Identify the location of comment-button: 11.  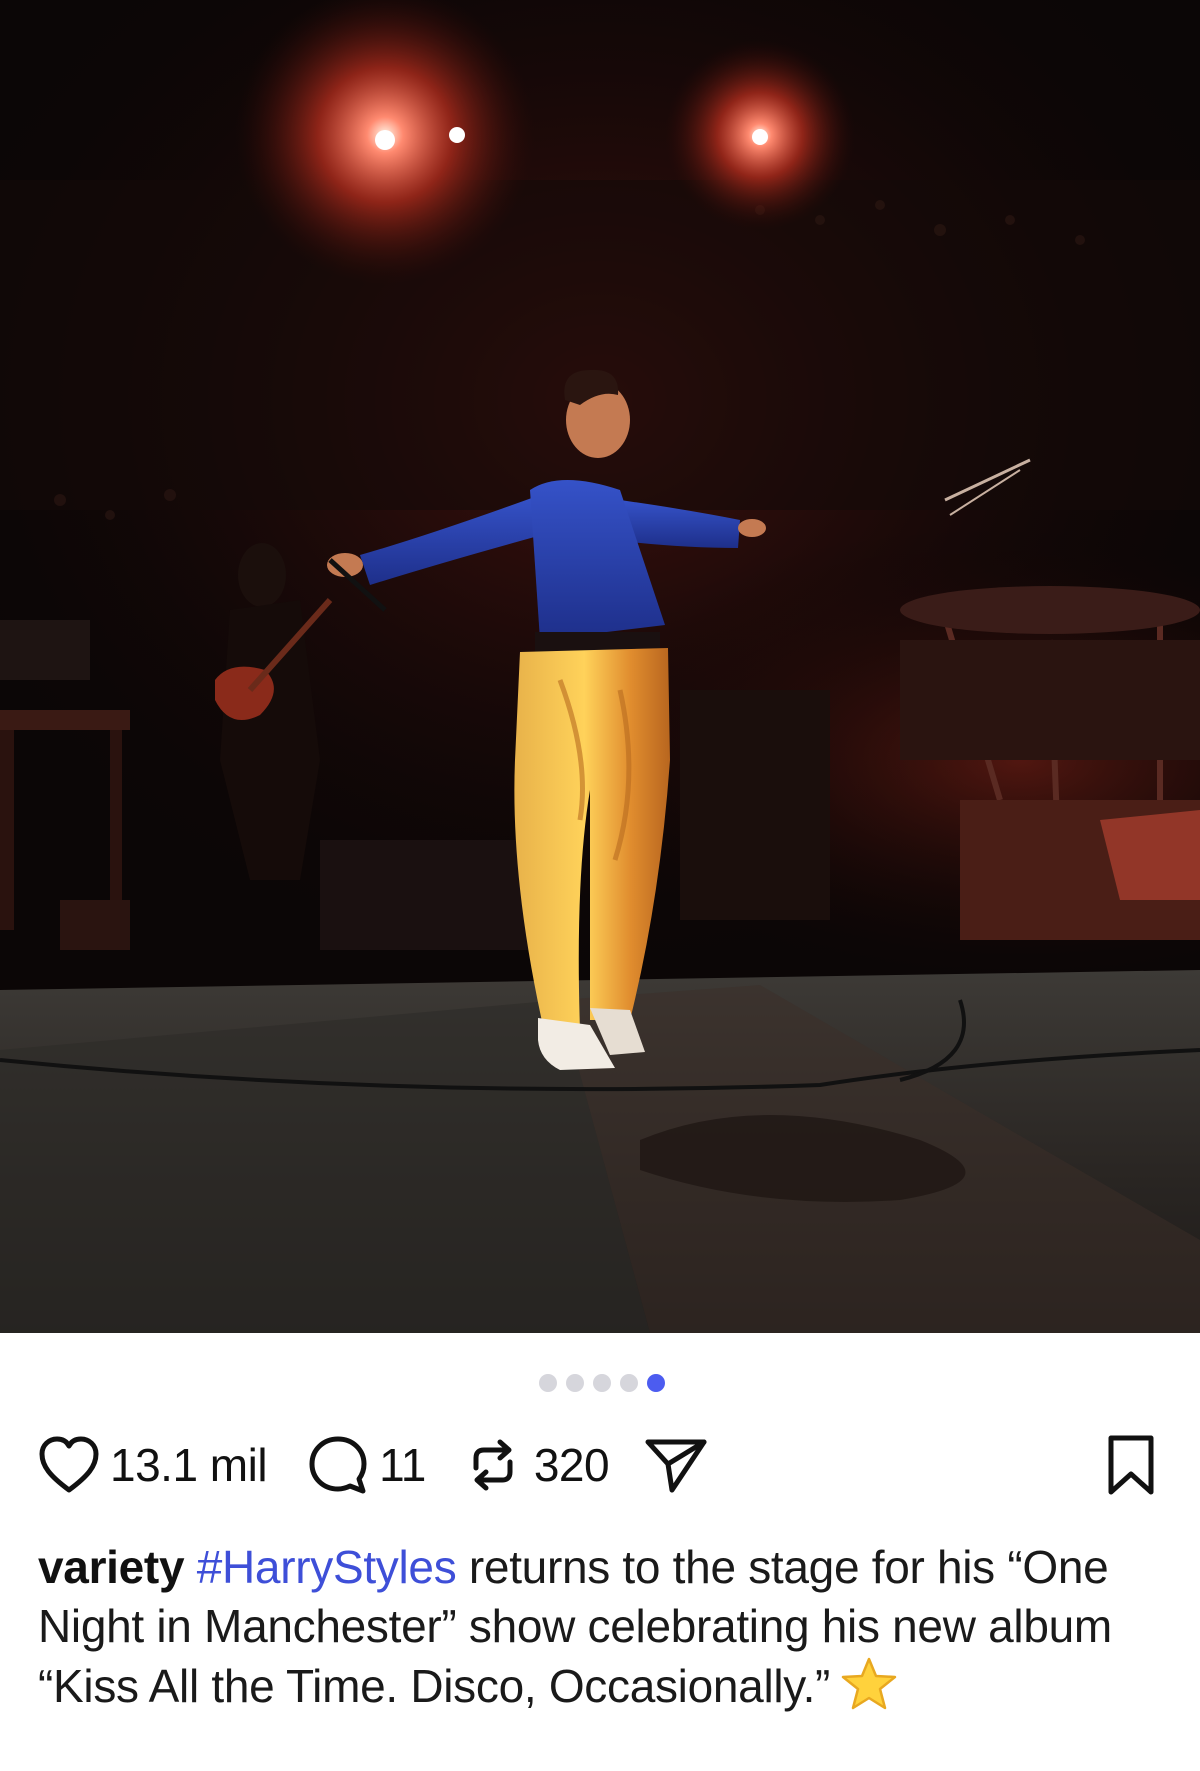
(382, 1465).